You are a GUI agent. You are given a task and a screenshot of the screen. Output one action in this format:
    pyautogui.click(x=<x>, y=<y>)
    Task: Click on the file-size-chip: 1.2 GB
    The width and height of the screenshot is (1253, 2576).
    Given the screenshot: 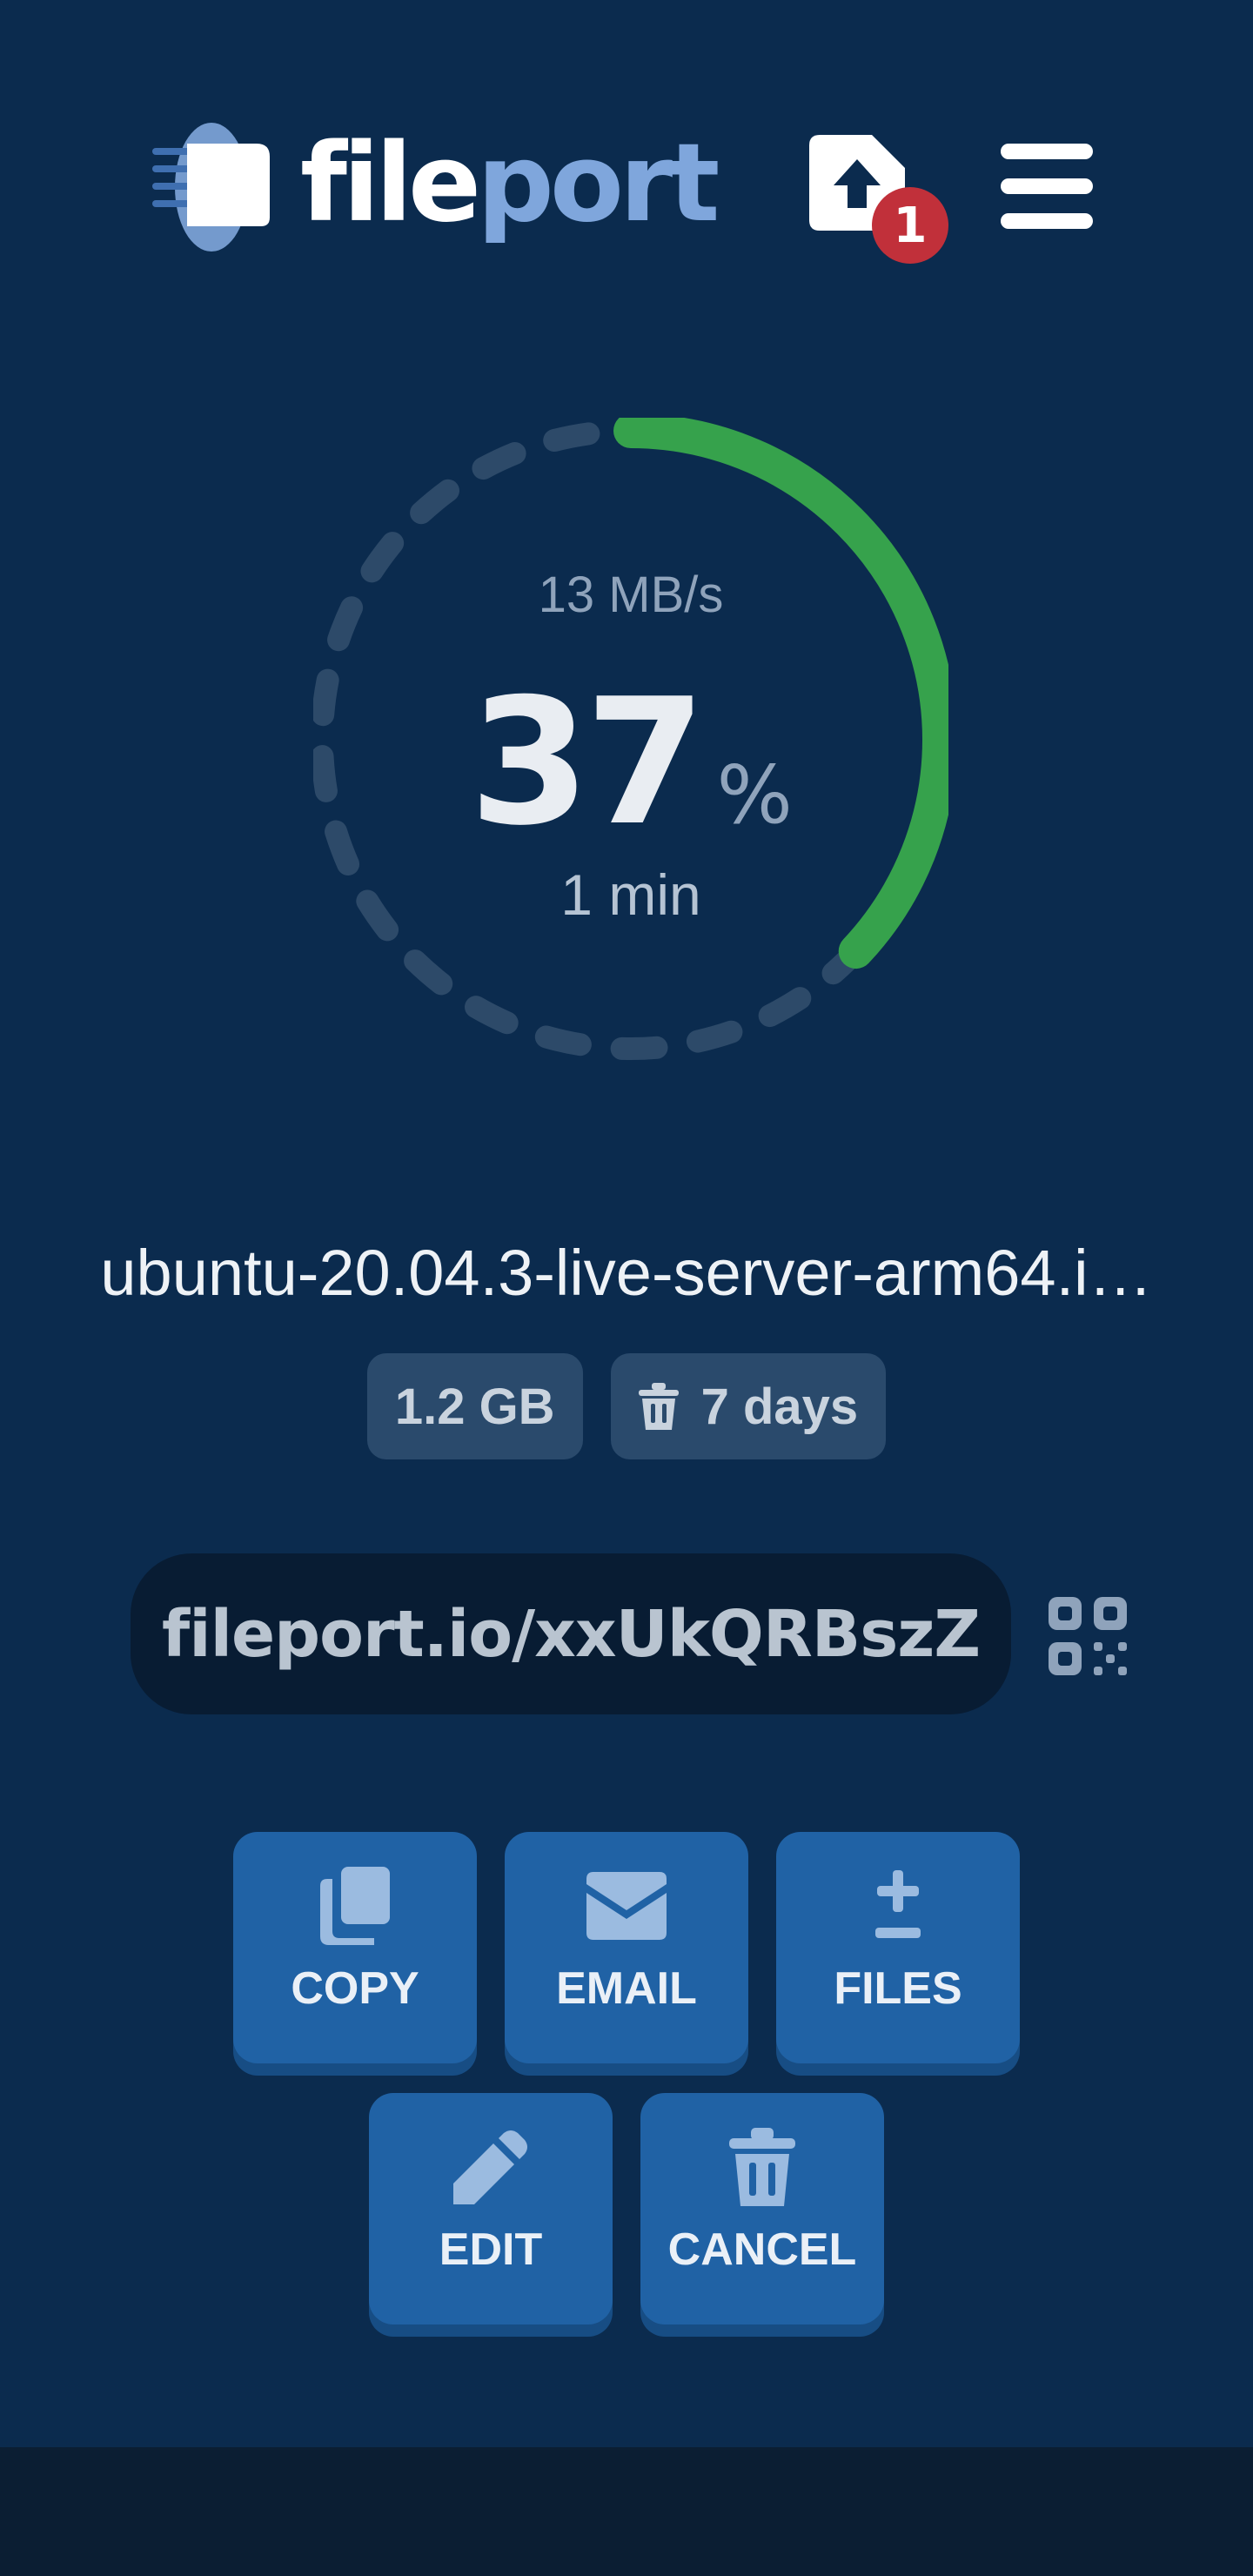 What is the action you would take?
    pyautogui.click(x=475, y=1406)
    